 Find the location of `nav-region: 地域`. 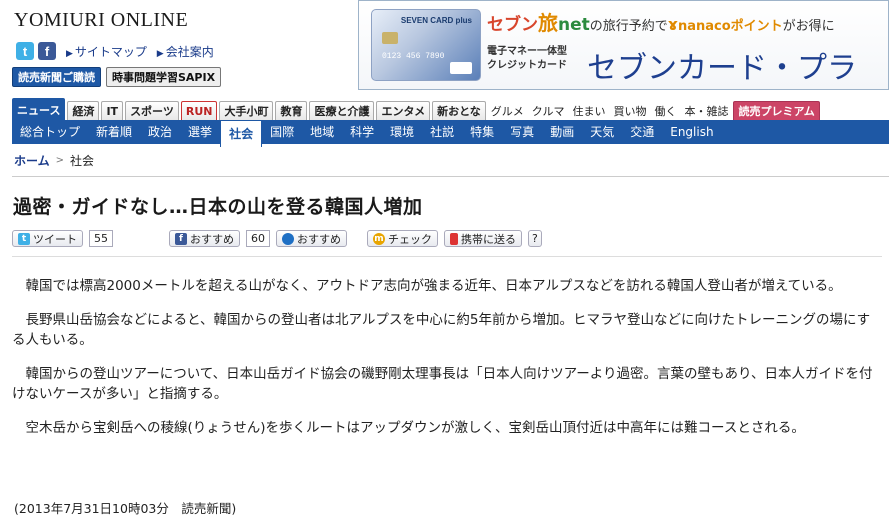

nav-region: 地域 is located at coordinates (322, 132).